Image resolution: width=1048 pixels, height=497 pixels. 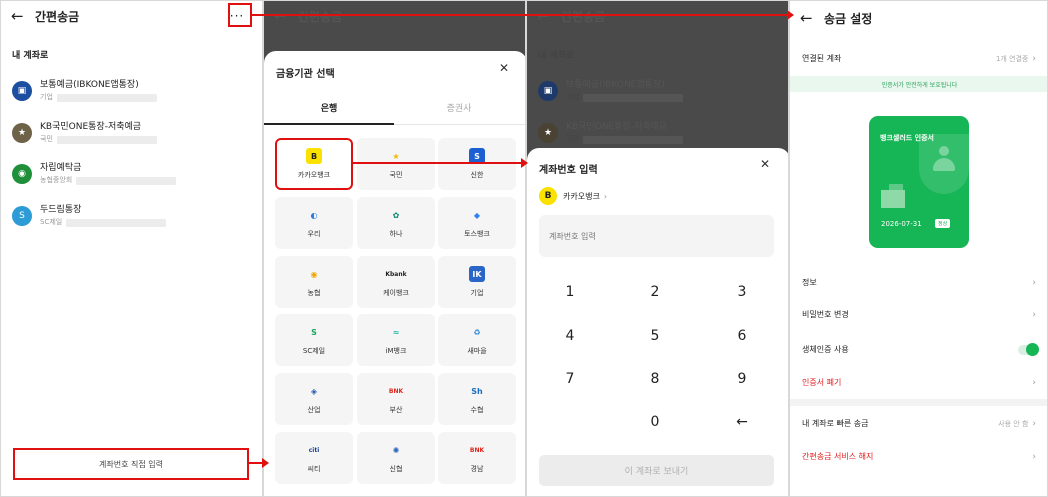 I want to click on keypad-key: 3, so click(x=742, y=292).